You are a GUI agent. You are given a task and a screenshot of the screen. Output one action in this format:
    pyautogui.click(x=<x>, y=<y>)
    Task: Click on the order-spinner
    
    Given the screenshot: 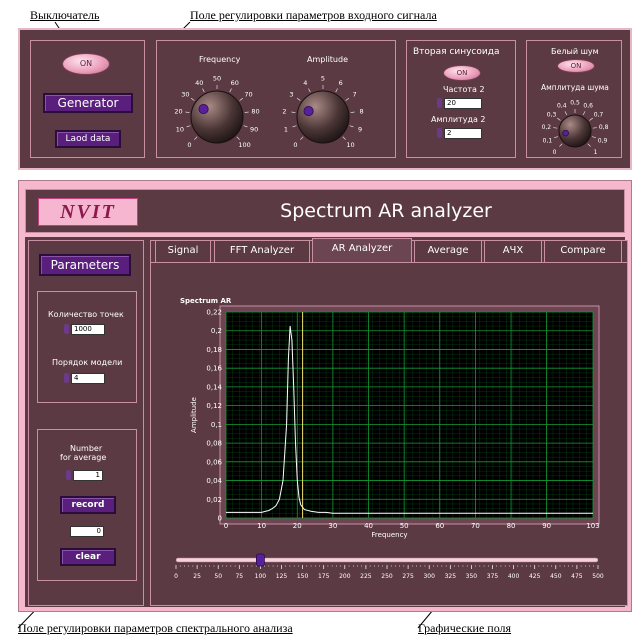 What is the action you would take?
    pyautogui.click(x=66, y=378)
    